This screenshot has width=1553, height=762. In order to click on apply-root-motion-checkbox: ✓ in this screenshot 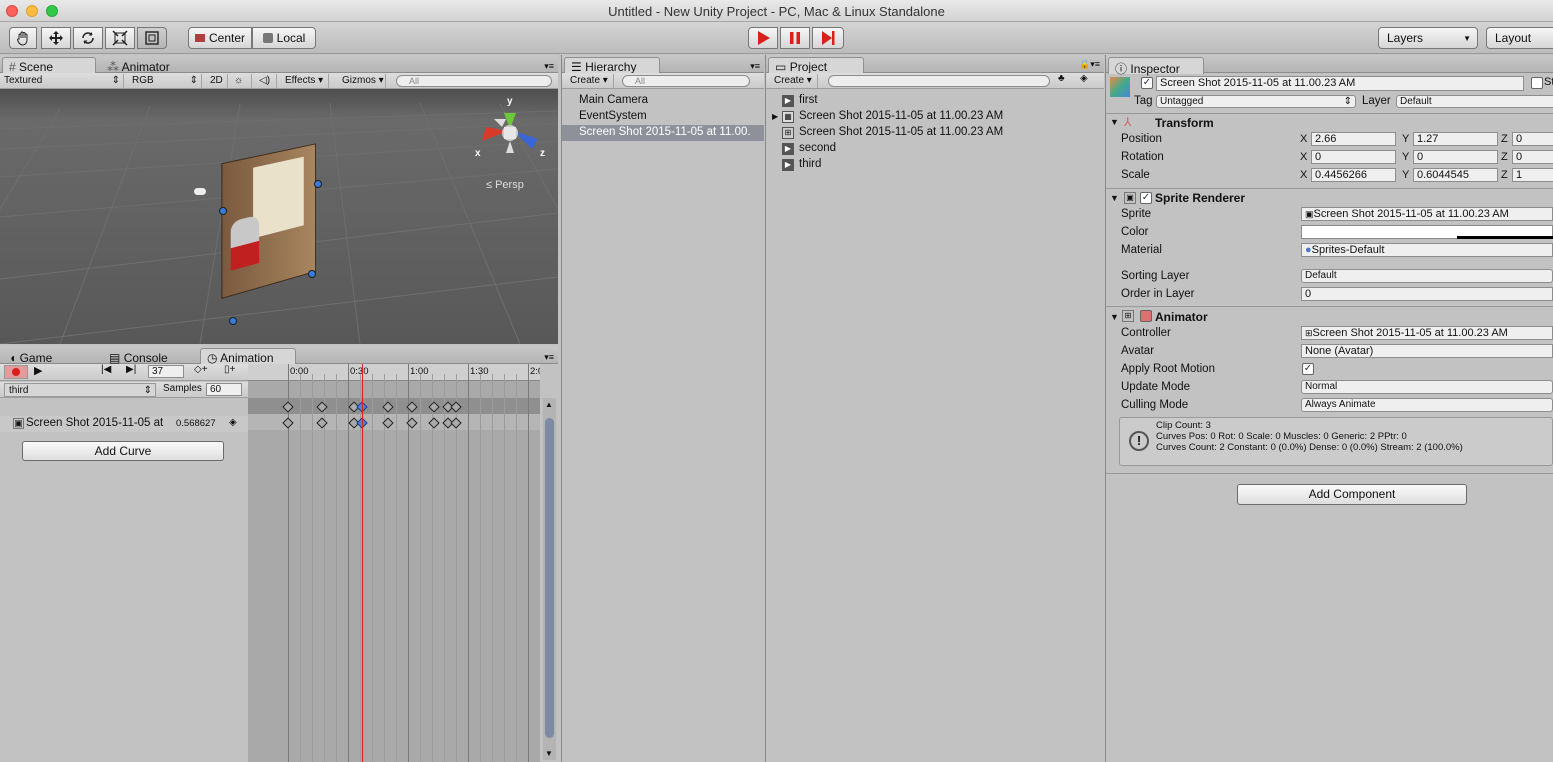, I will do `click(1308, 369)`.